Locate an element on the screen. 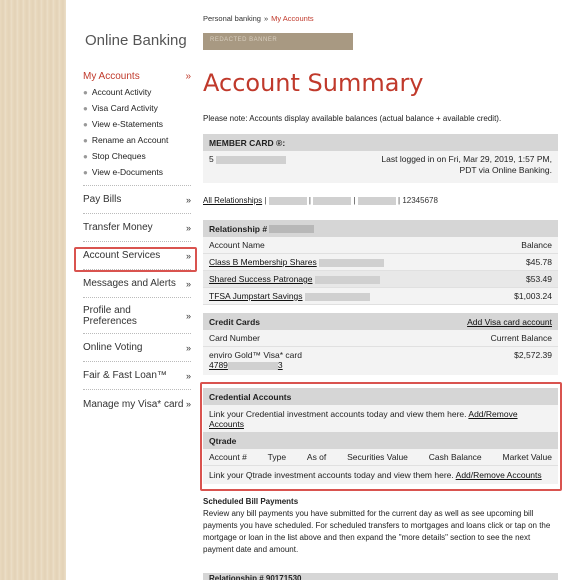 The height and width of the screenshot is (580, 573). sidebar-item-label: Messages and Alerts is located at coordinates (129, 283).